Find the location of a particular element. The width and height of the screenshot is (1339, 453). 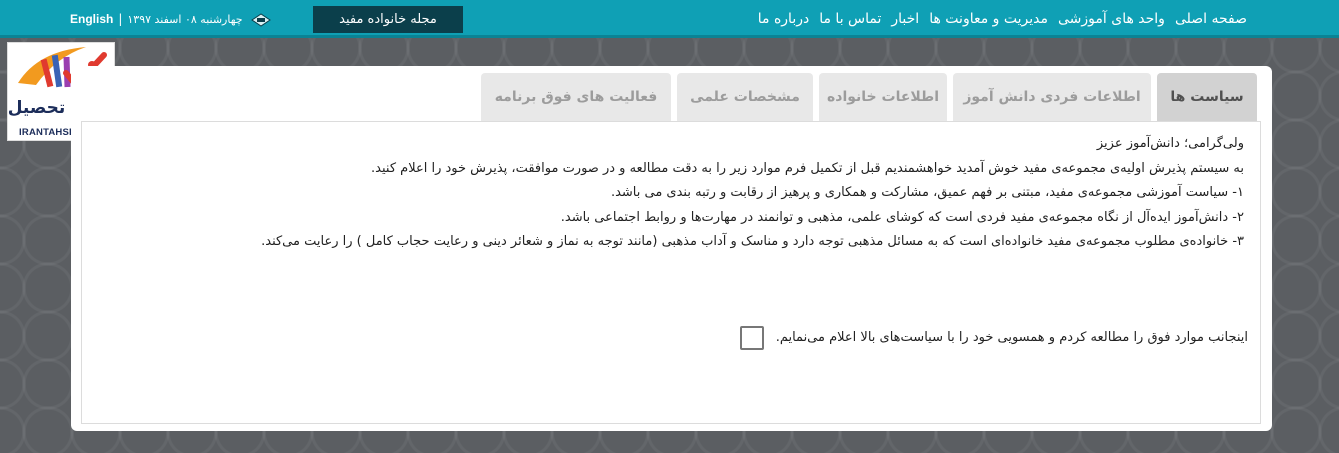

nav-educational-units-link: واحد های آموزشی is located at coordinates (1111, 19).